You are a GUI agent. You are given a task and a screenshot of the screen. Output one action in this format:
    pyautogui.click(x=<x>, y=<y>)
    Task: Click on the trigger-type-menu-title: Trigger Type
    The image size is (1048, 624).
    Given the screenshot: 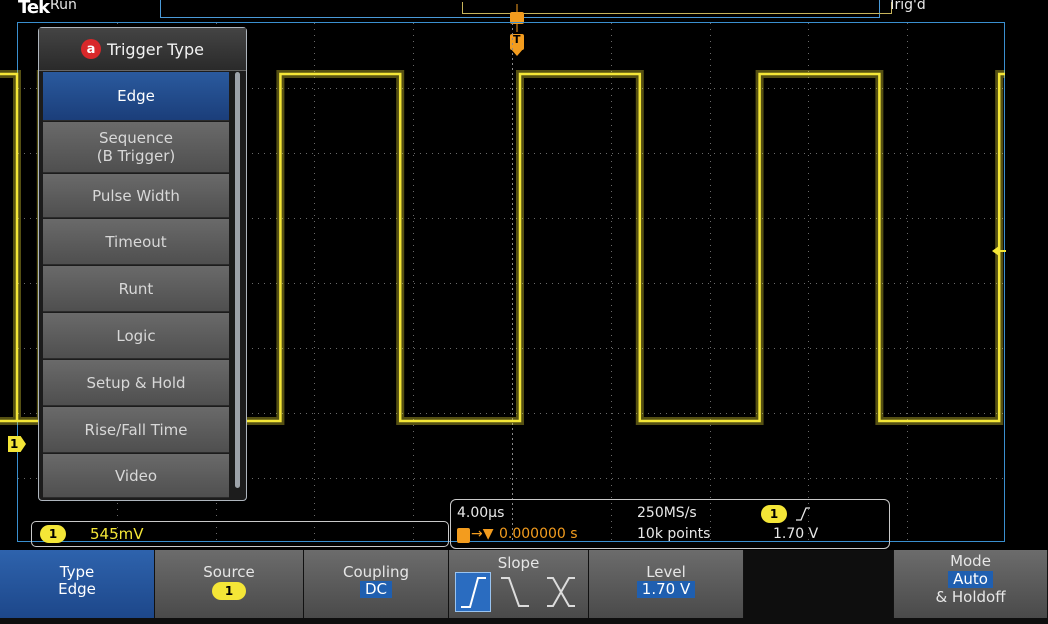 What is the action you would take?
    pyautogui.click(x=155, y=49)
    